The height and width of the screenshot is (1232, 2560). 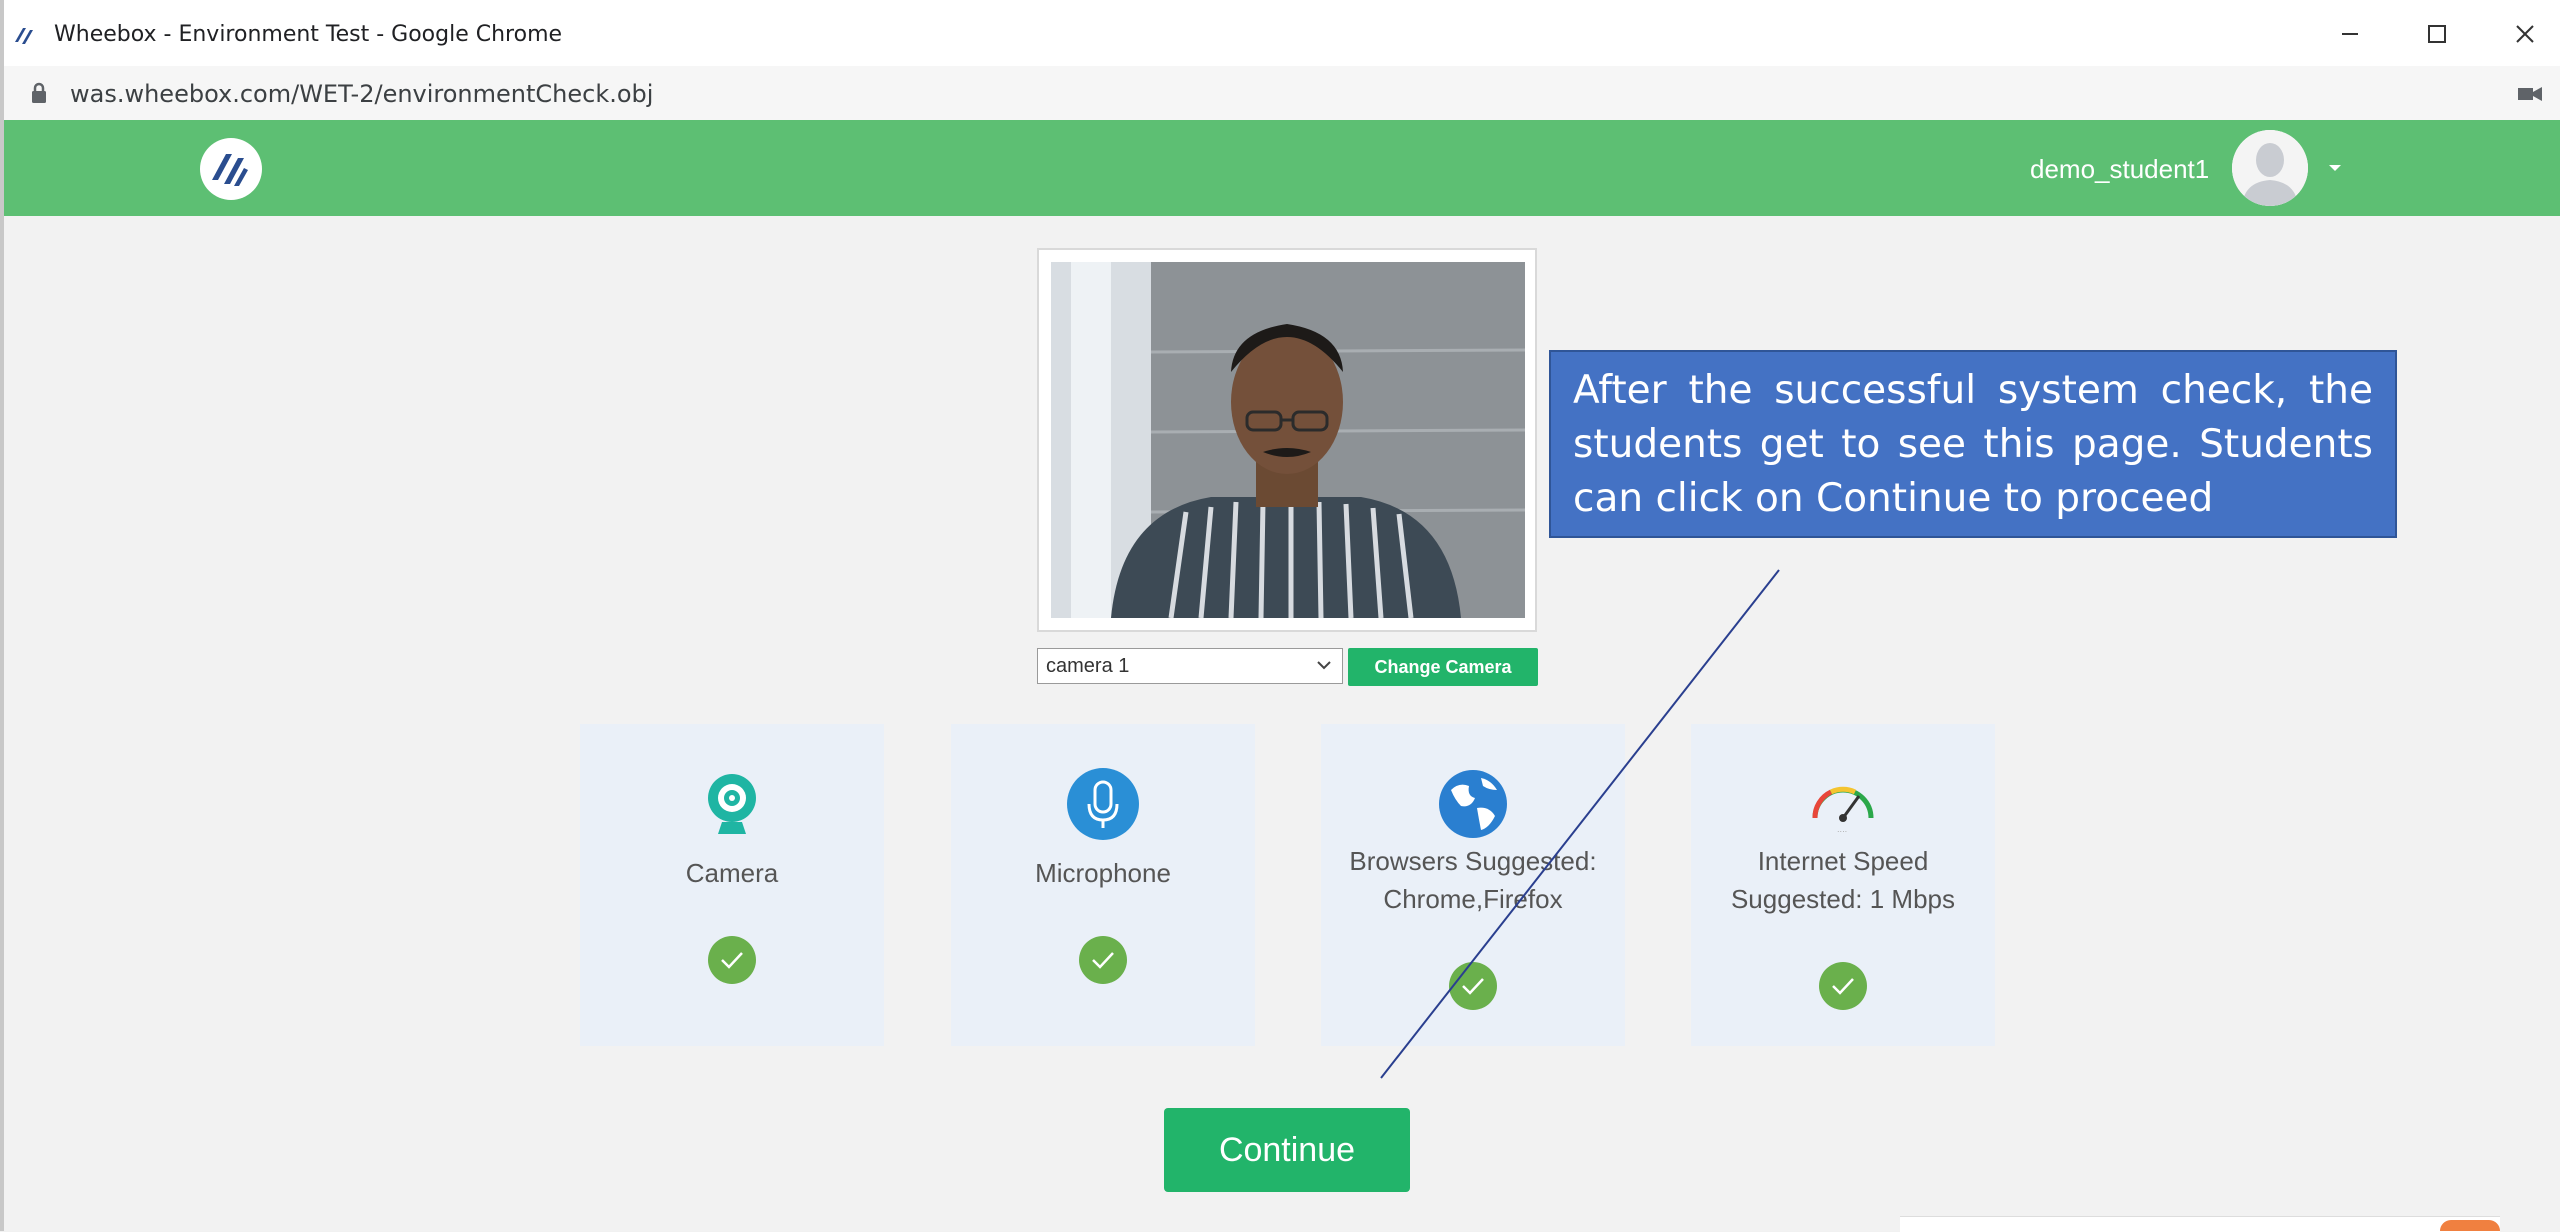 I want to click on chat-widget-icon, so click(x=2470, y=1225).